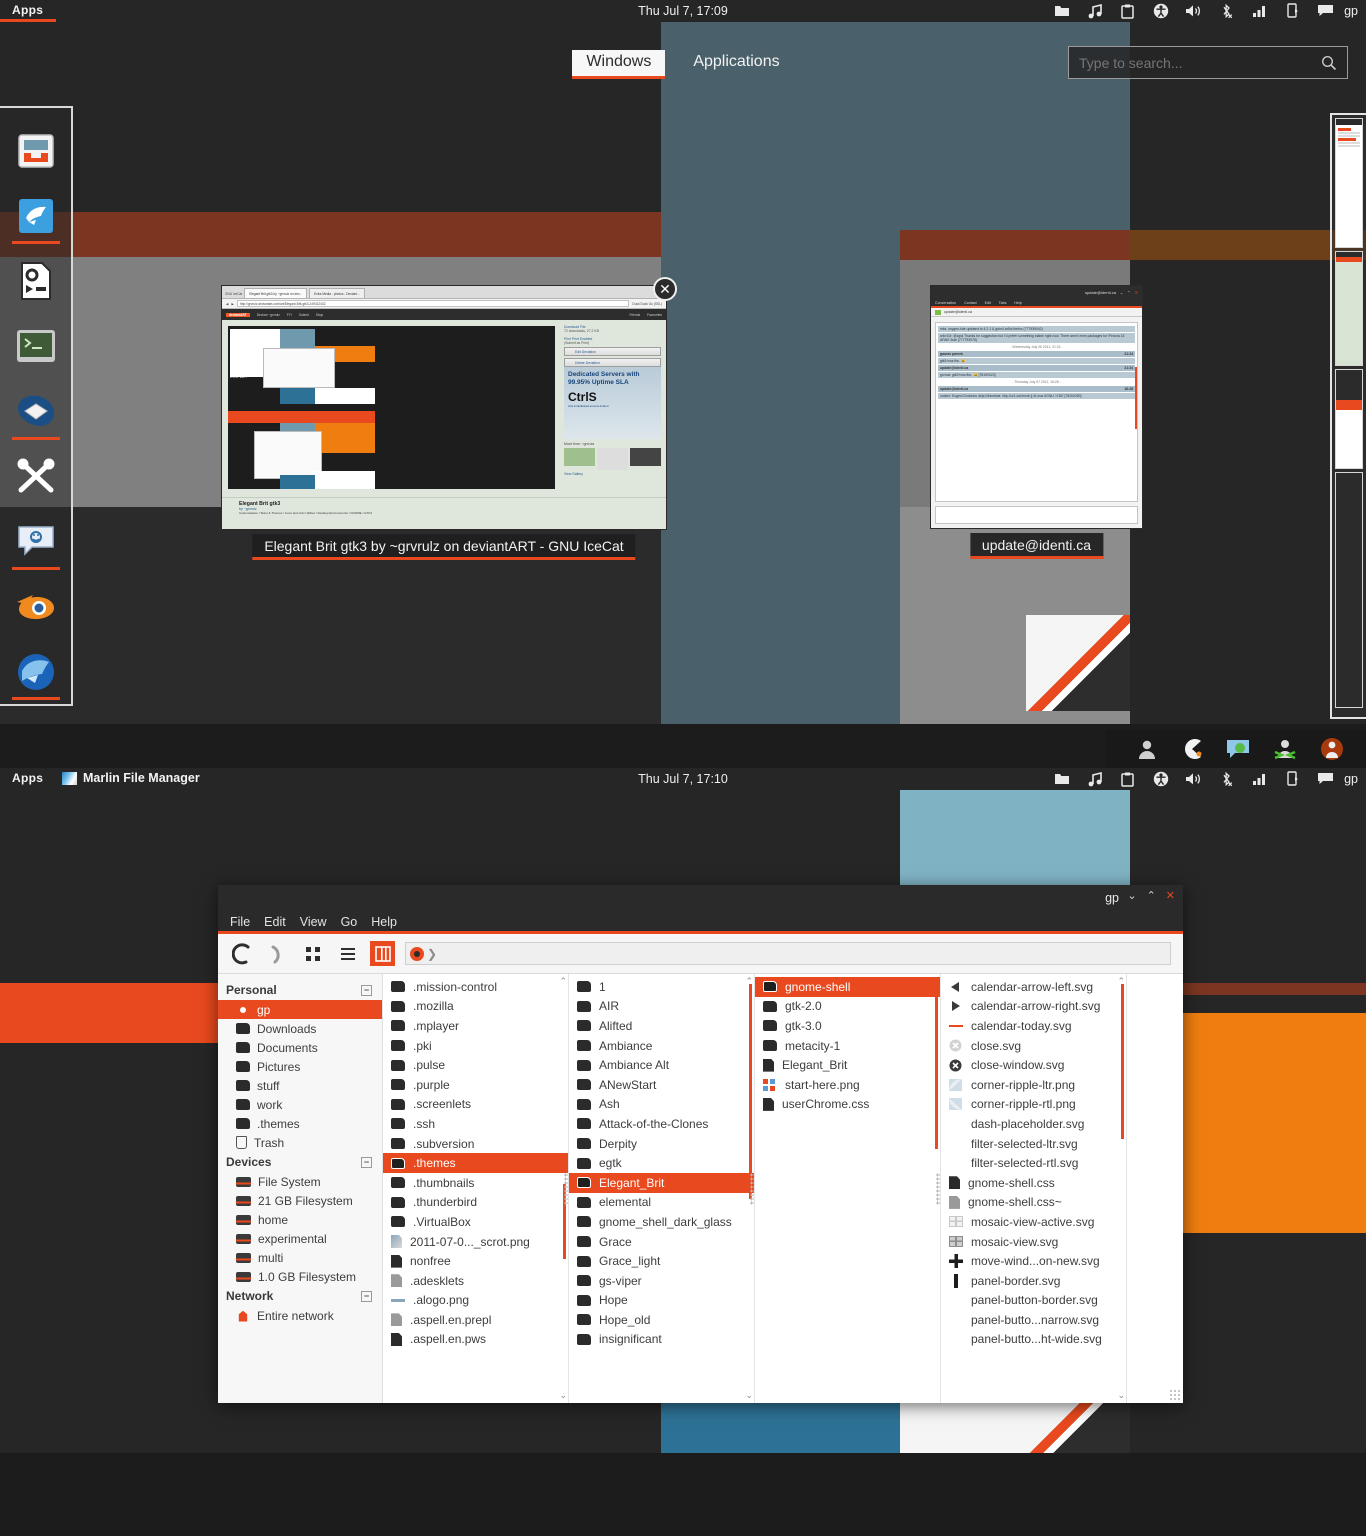 The height and width of the screenshot is (1536, 1366). What do you see at coordinates (700, 898) in the screenshot?
I see `window-titlebar: gp ⌄ ⌃ ✕` at bounding box center [700, 898].